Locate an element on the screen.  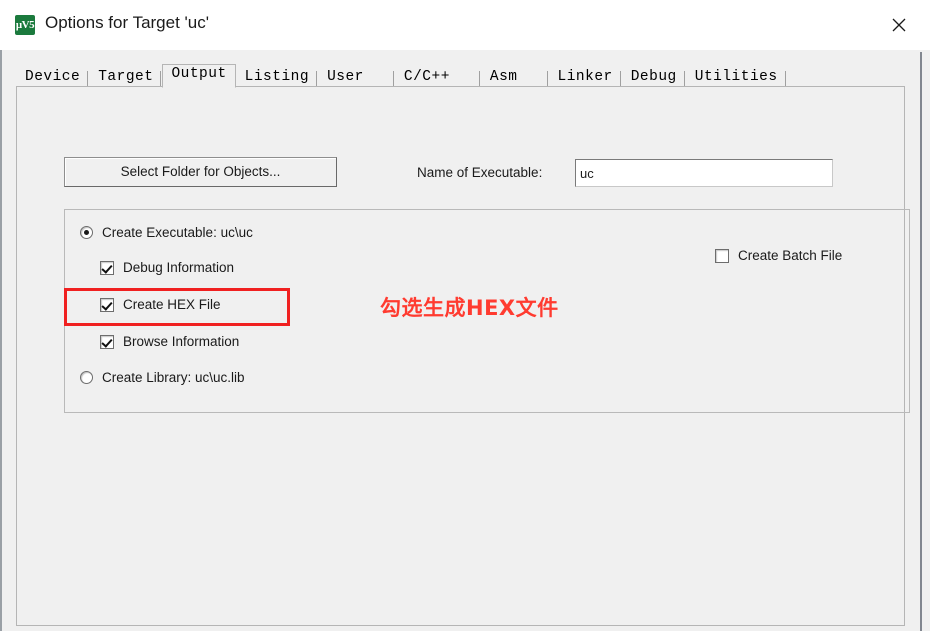
tab-target: Target is located at coordinates (125, 77).